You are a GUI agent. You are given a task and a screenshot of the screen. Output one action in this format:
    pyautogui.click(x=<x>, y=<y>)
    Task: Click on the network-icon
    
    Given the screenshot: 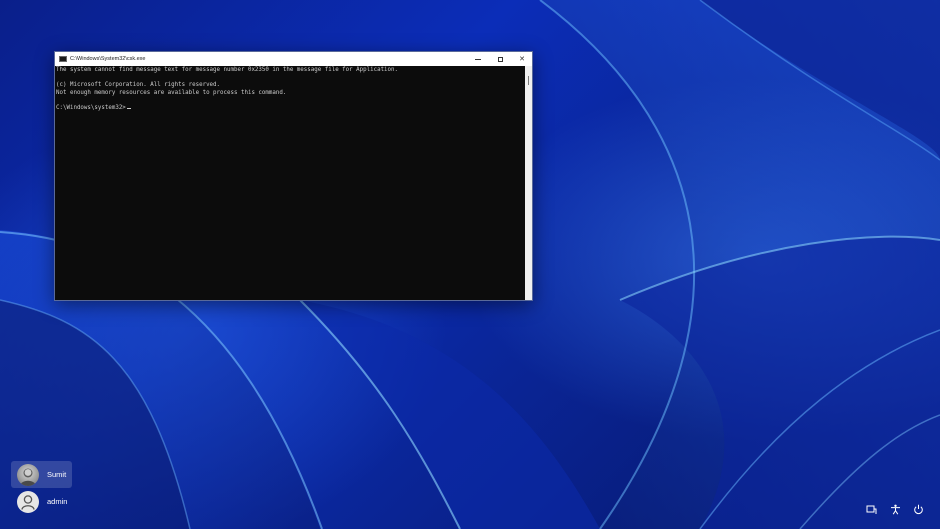 What is the action you would take?
    pyautogui.click(x=871, y=509)
    